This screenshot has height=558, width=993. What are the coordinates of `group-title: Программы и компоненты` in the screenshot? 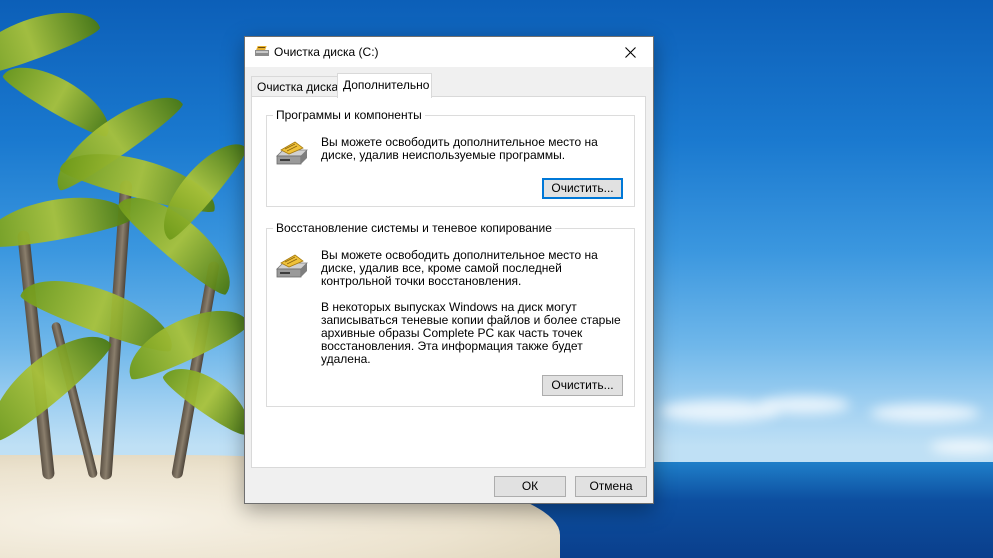 It's located at (349, 115).